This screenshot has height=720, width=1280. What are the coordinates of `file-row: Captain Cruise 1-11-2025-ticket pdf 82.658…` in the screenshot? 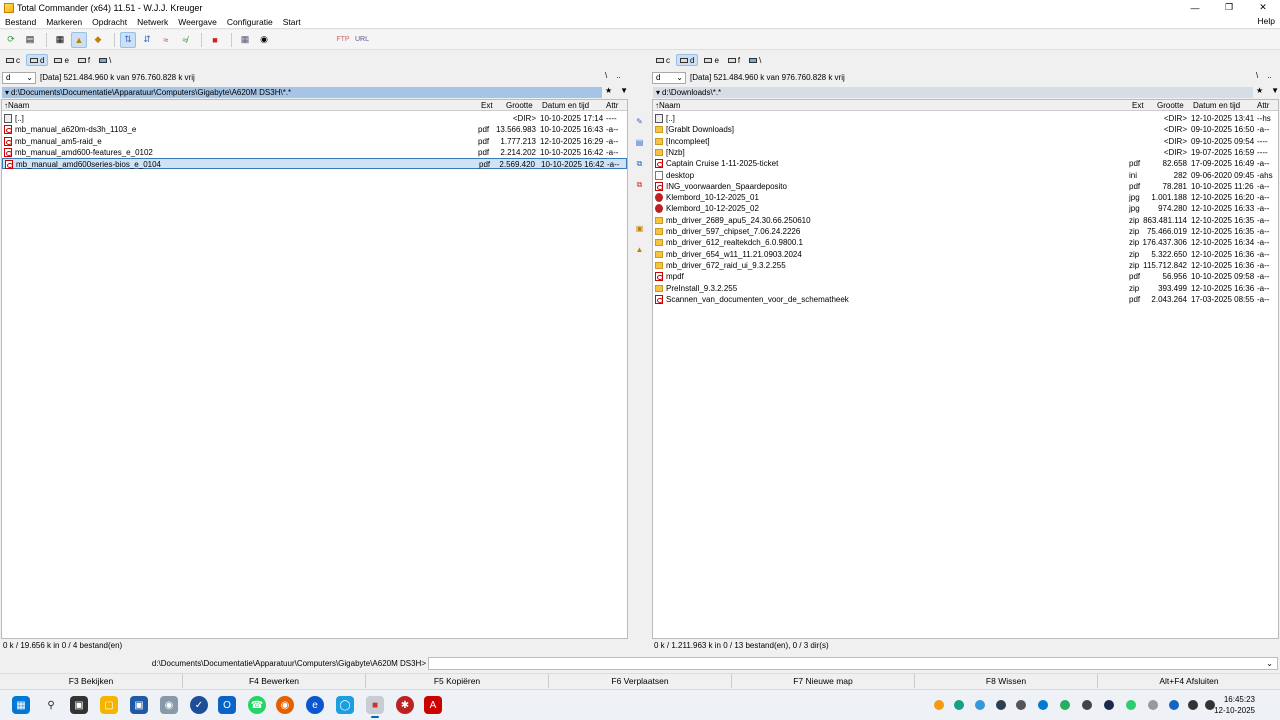 It's located at (965, 163).